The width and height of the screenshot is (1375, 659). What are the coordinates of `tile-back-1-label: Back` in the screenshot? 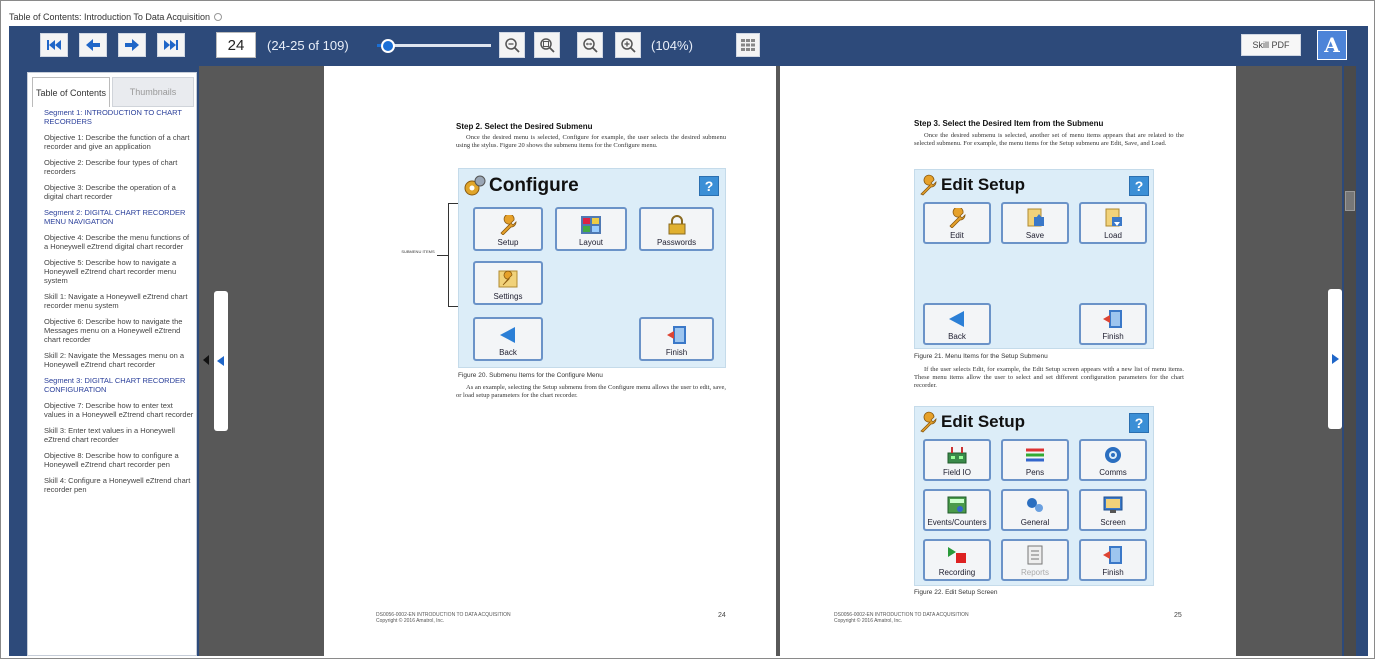 It's located at (957, 336).